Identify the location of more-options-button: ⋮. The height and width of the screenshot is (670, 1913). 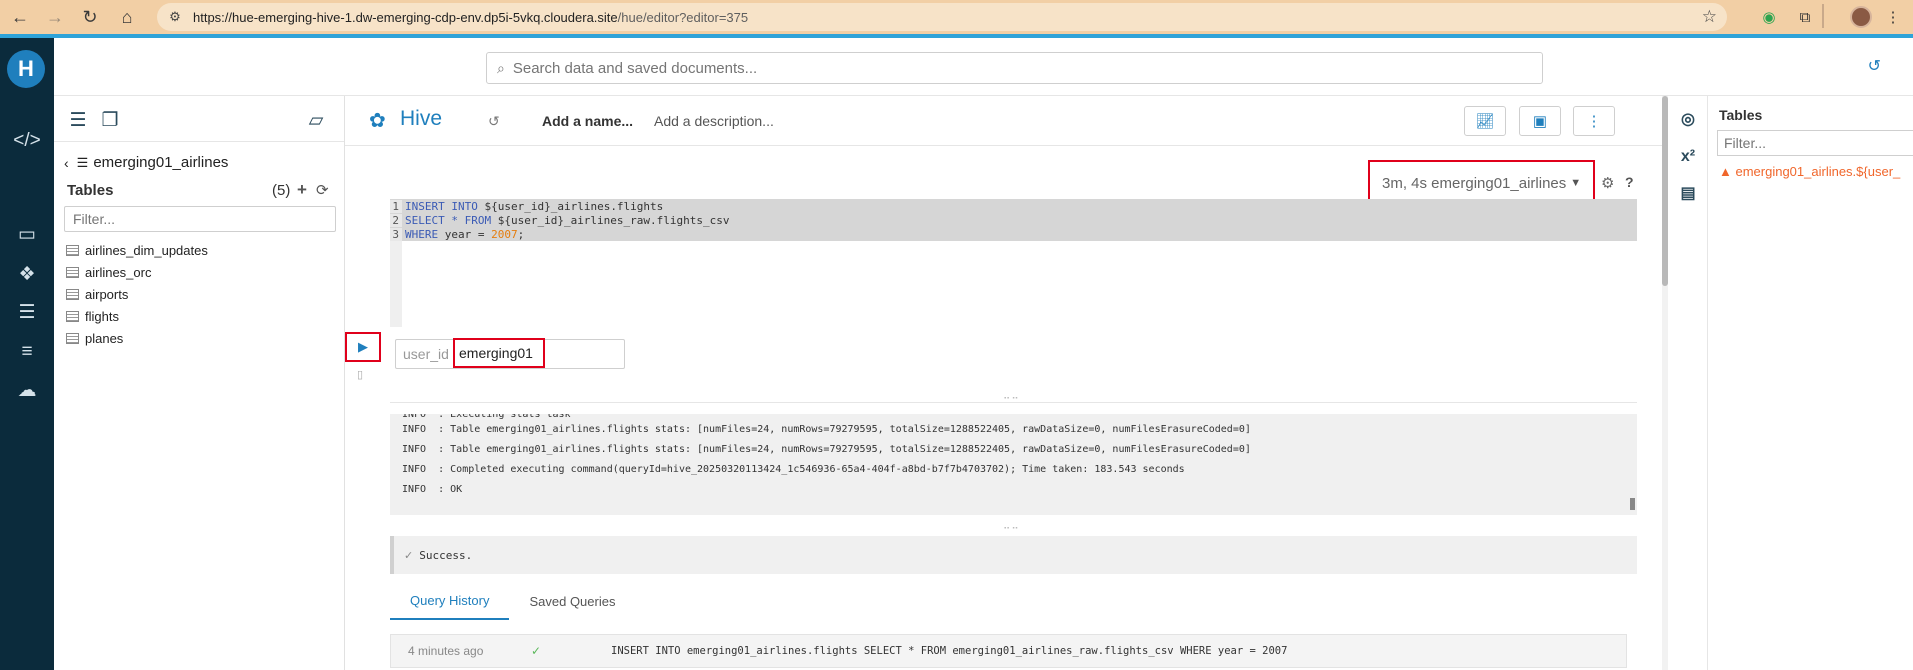
(1594, 121).